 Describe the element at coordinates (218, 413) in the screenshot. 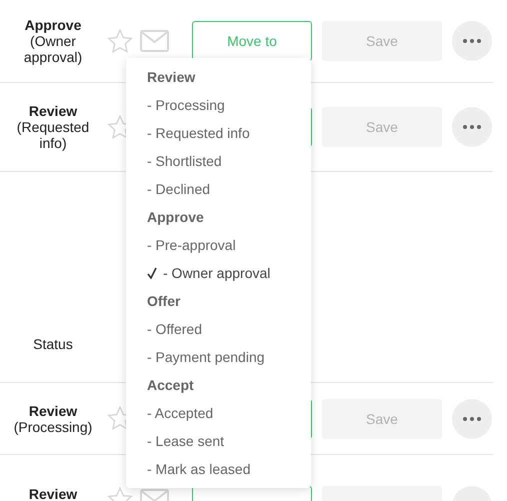

I see `menu-item: - Accepted` at that location.